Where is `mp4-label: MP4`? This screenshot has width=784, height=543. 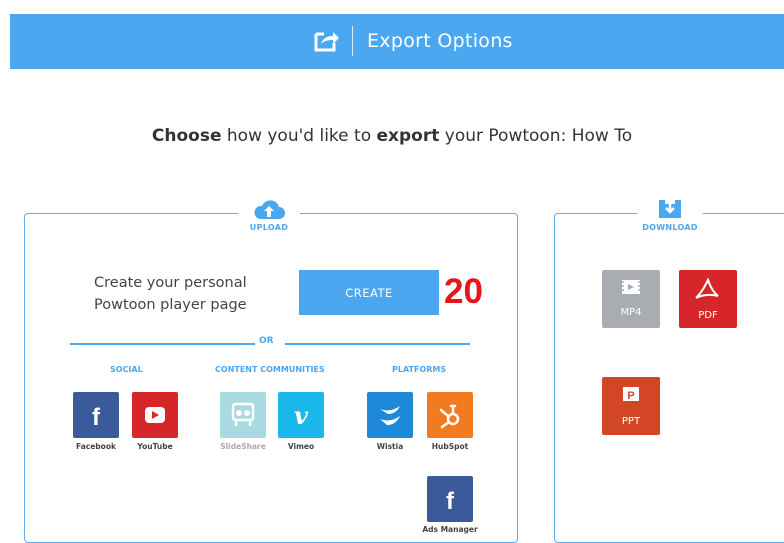 mp4-label: MP4 is located at coordinates (630, 312).